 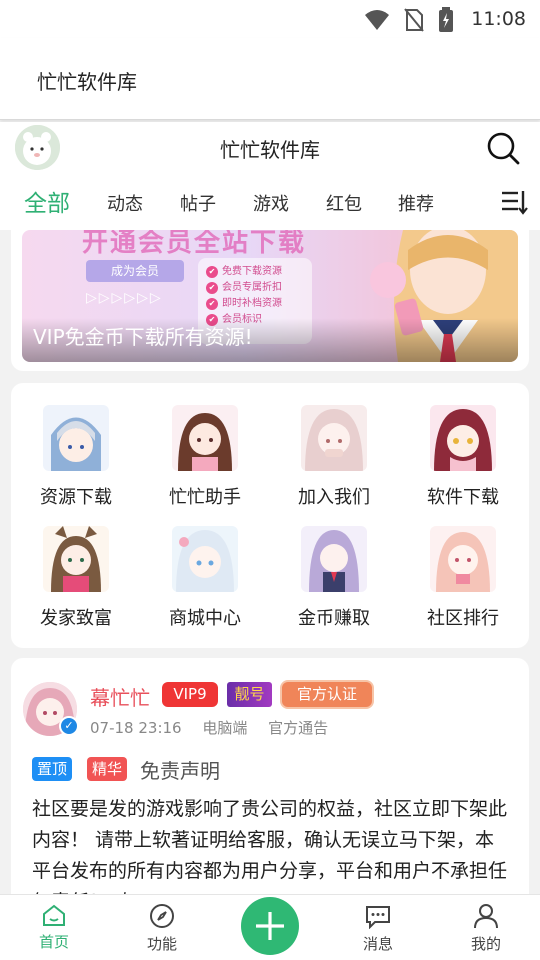 What do you see at coordinates (377, 944) in the screenshot?
I see `nav-label: 消息` at bounding box center [377, 944].